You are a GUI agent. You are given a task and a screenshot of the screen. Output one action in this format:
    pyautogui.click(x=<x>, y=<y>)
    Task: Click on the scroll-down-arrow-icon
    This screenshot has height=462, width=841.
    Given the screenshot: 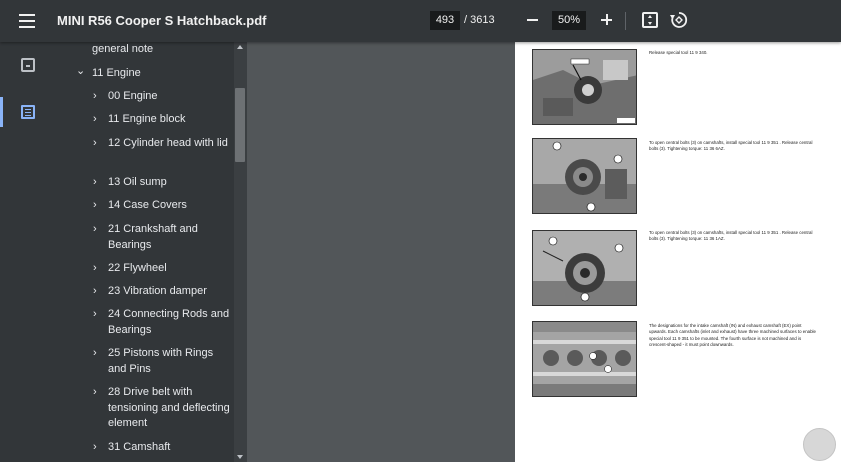 What is the action you would take?
    pyautogui.click(x=240, y=457)
    